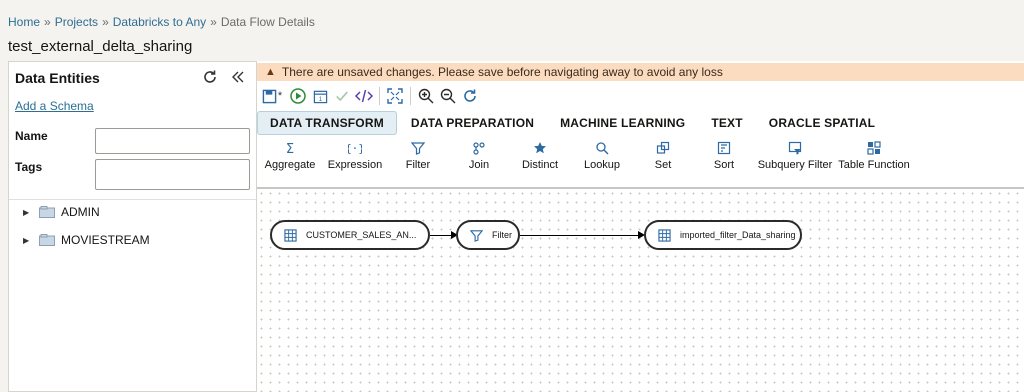  I want to click on tab-text: TEXT, so click(726, 123).